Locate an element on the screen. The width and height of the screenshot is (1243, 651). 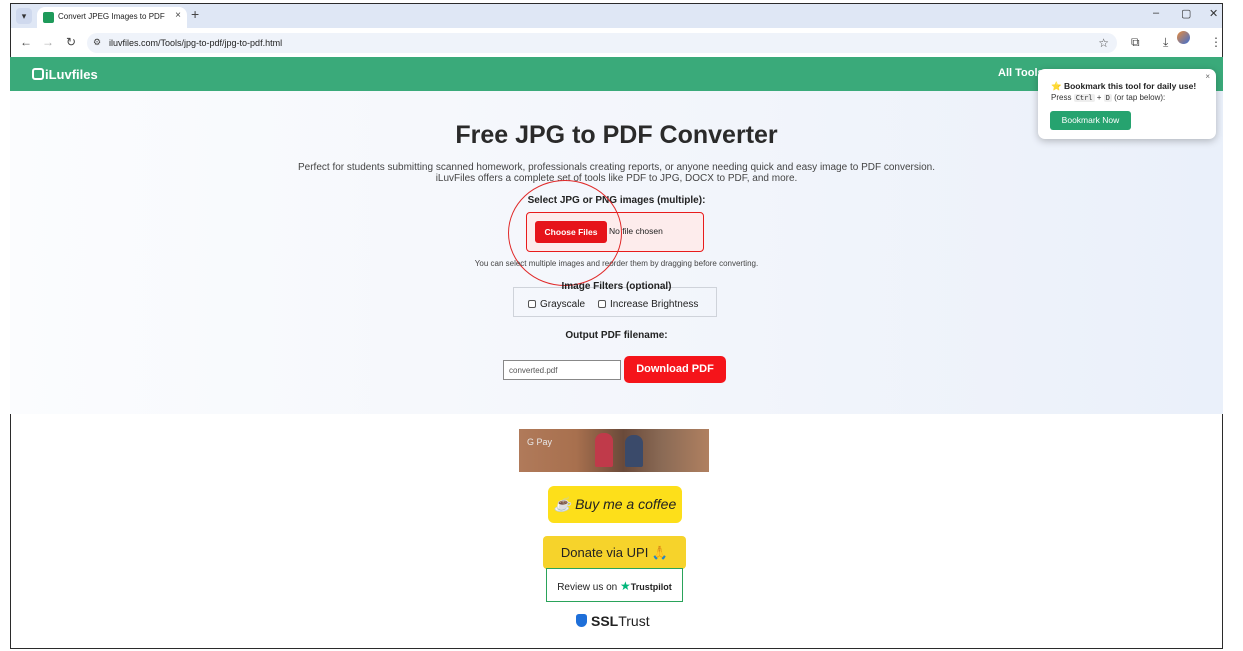
shield-icon is located at coordinates (581, 620).